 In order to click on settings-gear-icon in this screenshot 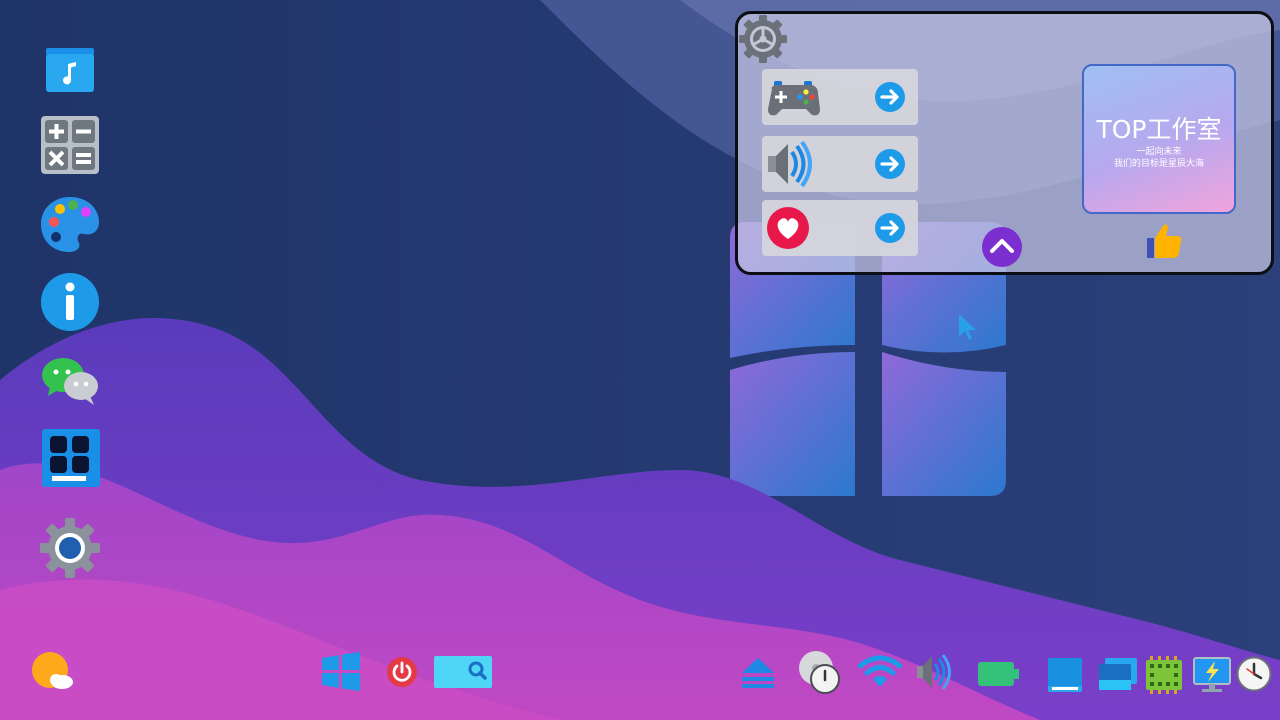, I will do `click(70, 548)`.